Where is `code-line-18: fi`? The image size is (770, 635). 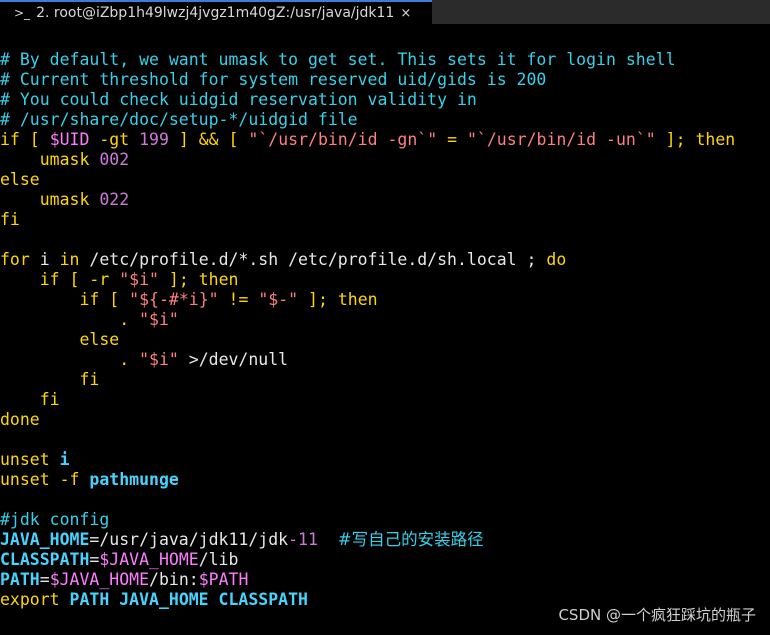 code-line-18: fi is located at coordinates (49, 399).